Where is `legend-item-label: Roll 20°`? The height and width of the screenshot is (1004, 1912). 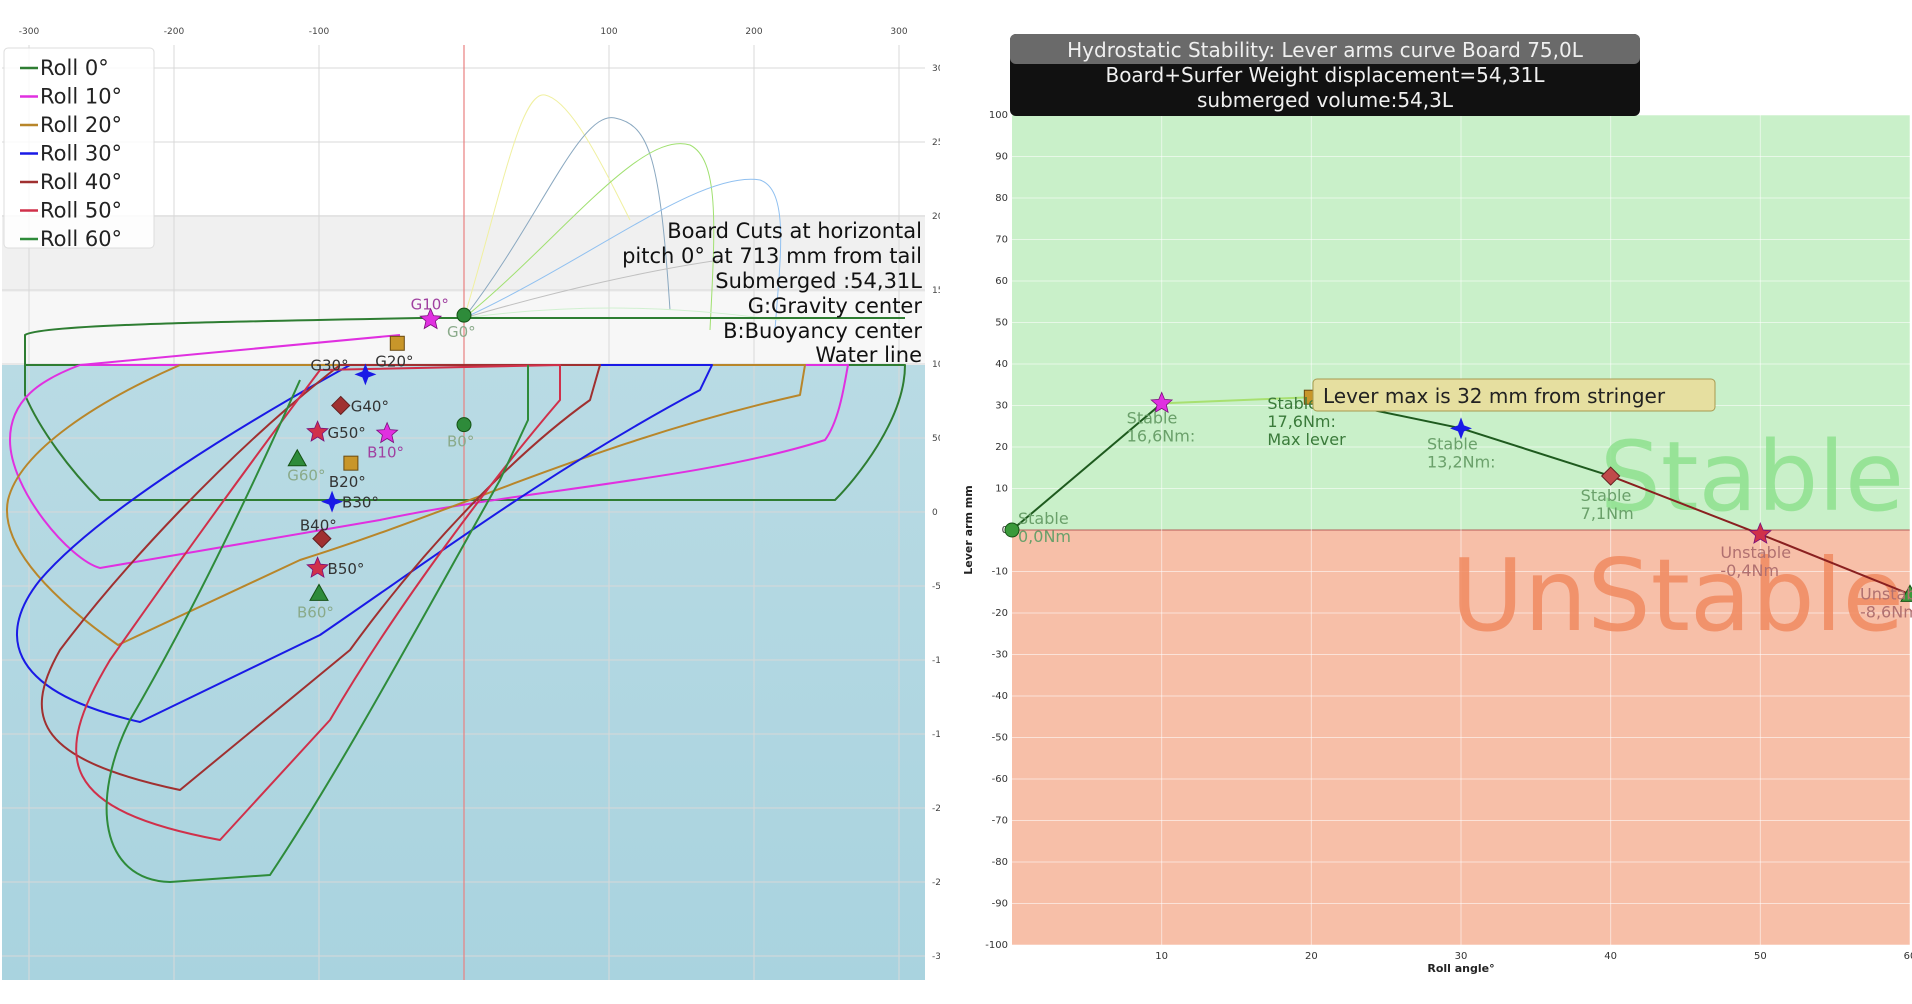
legend-item-label: Roll 20° is located at coordinates (81, 125).